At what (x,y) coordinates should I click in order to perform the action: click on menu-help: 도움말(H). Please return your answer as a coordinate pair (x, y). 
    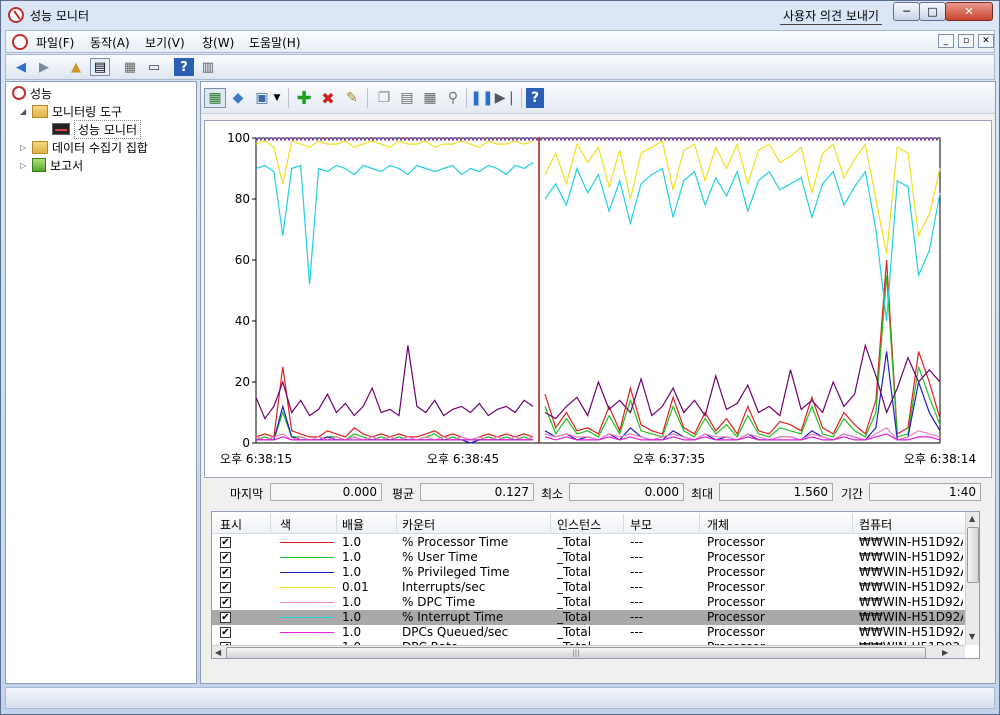
    Looking at the image, I should click on (275, 42).